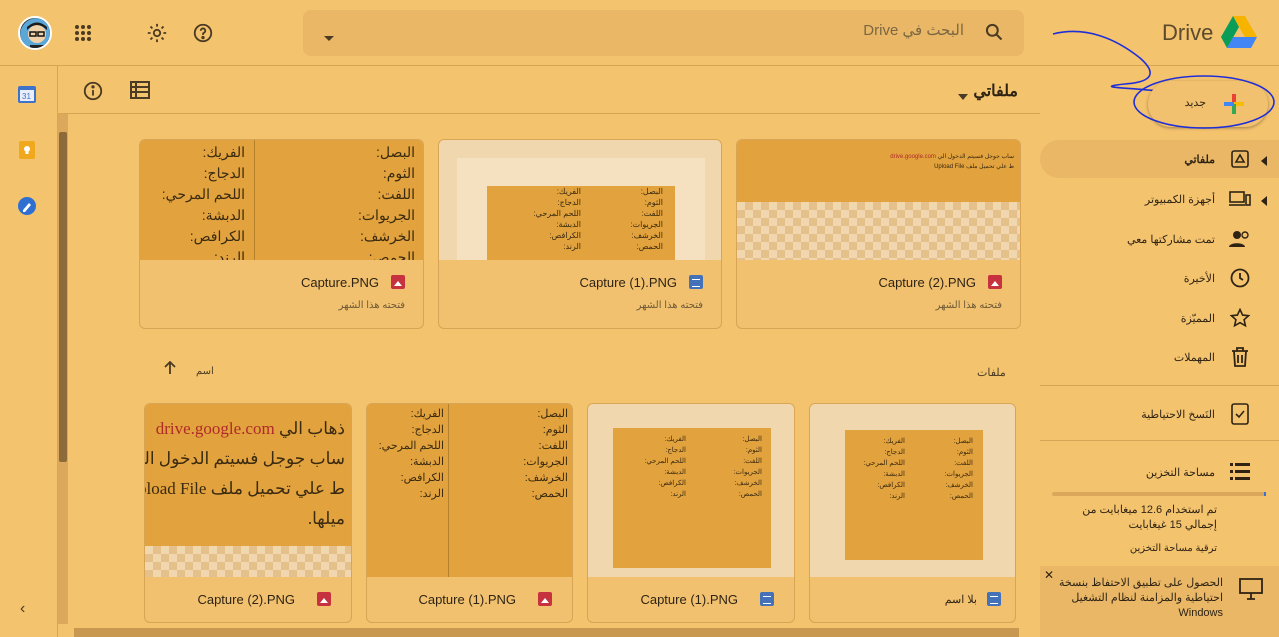 The height and width of the screenshot is (637, 1279). I want to click on my-files-dropdown-icon, so click(963, 96).